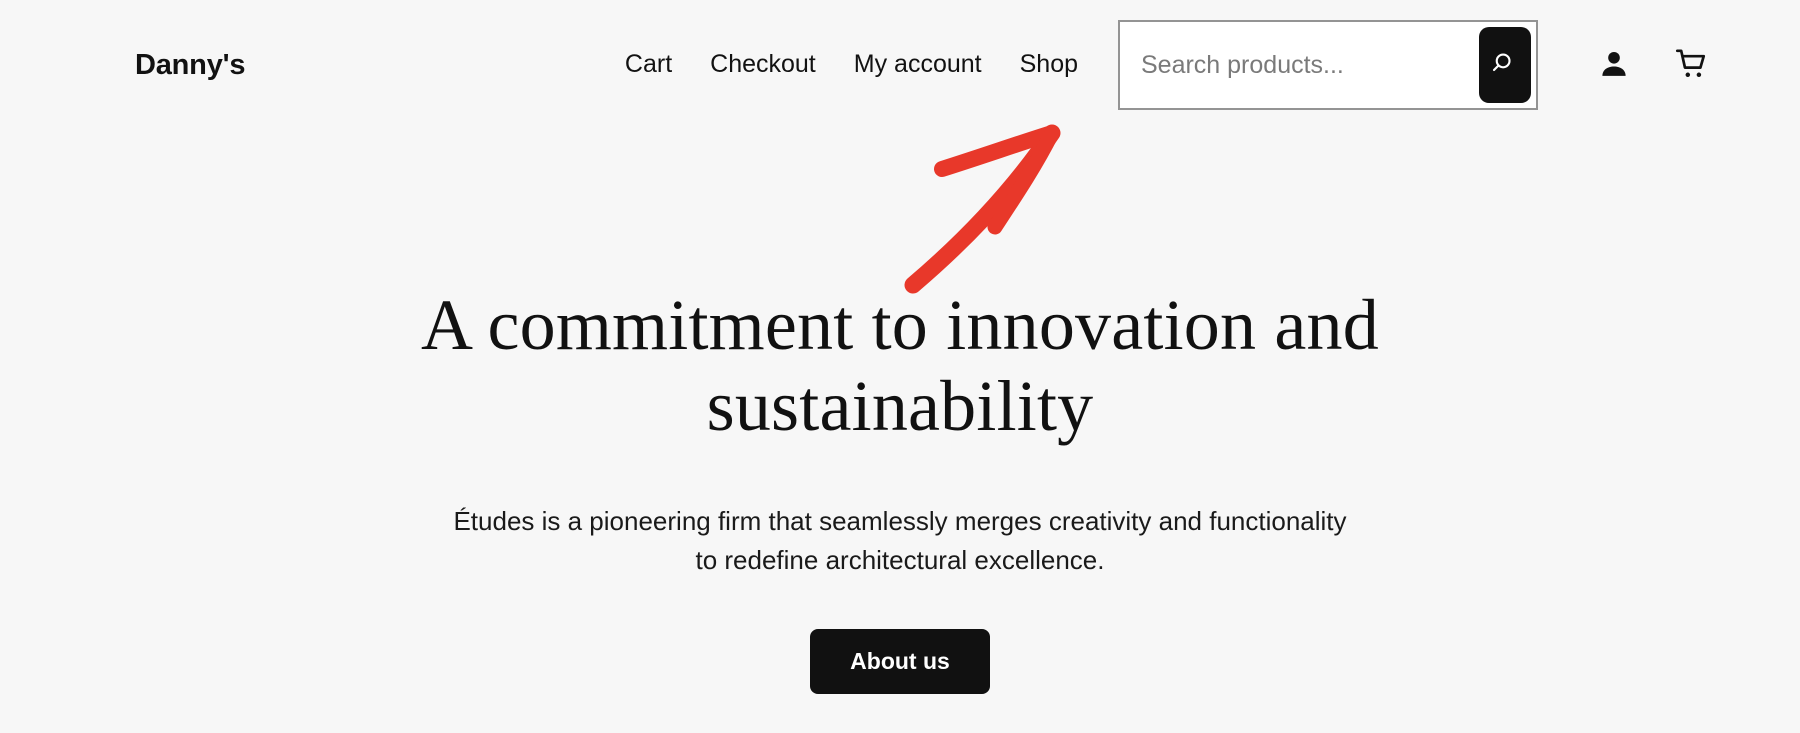 The height and width of the screenshot is (733, 1800). What do you see at coordinates (918, 65) in the screenshot?
I see `nav-item-my-account: My account` at bounding box center [918, 65].